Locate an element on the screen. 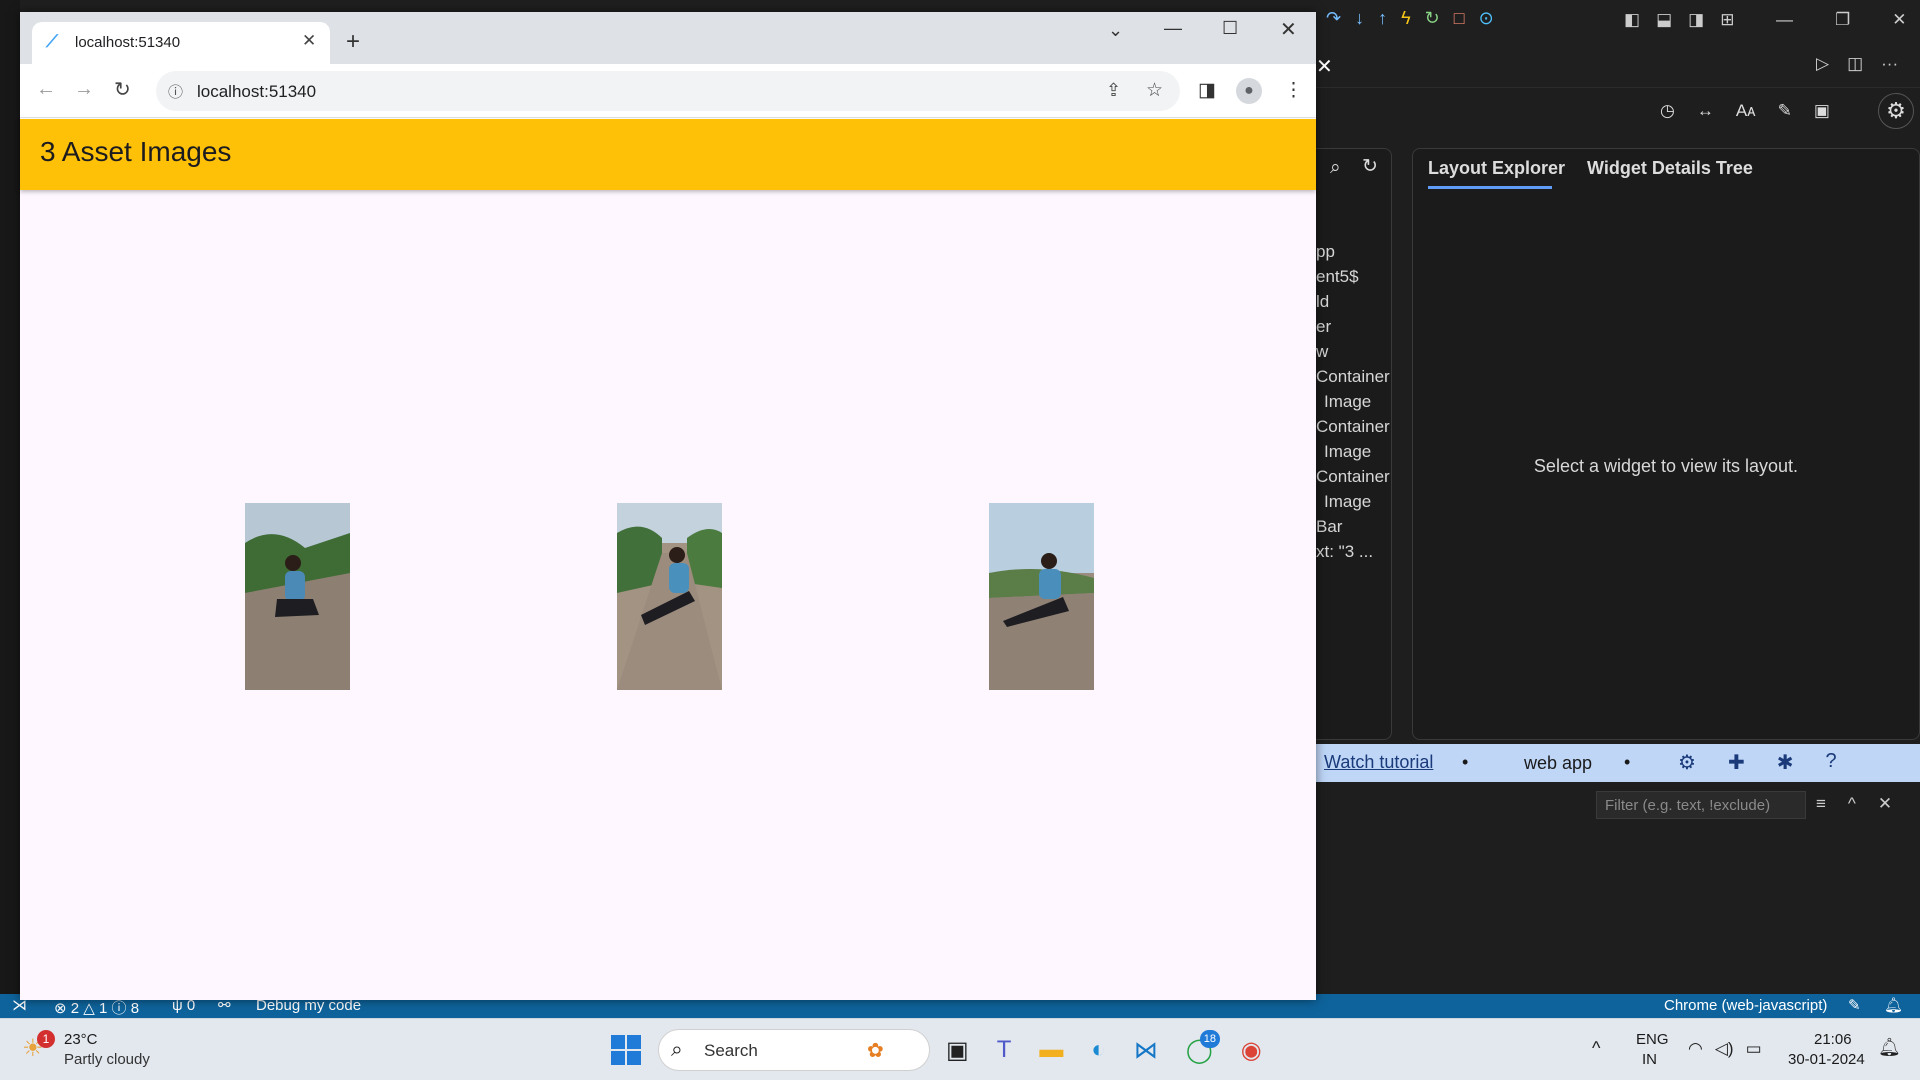 This screenshot has height=1080, width=1920. collapse-panel-icon: ^ is located at coordinates (1852, 804).